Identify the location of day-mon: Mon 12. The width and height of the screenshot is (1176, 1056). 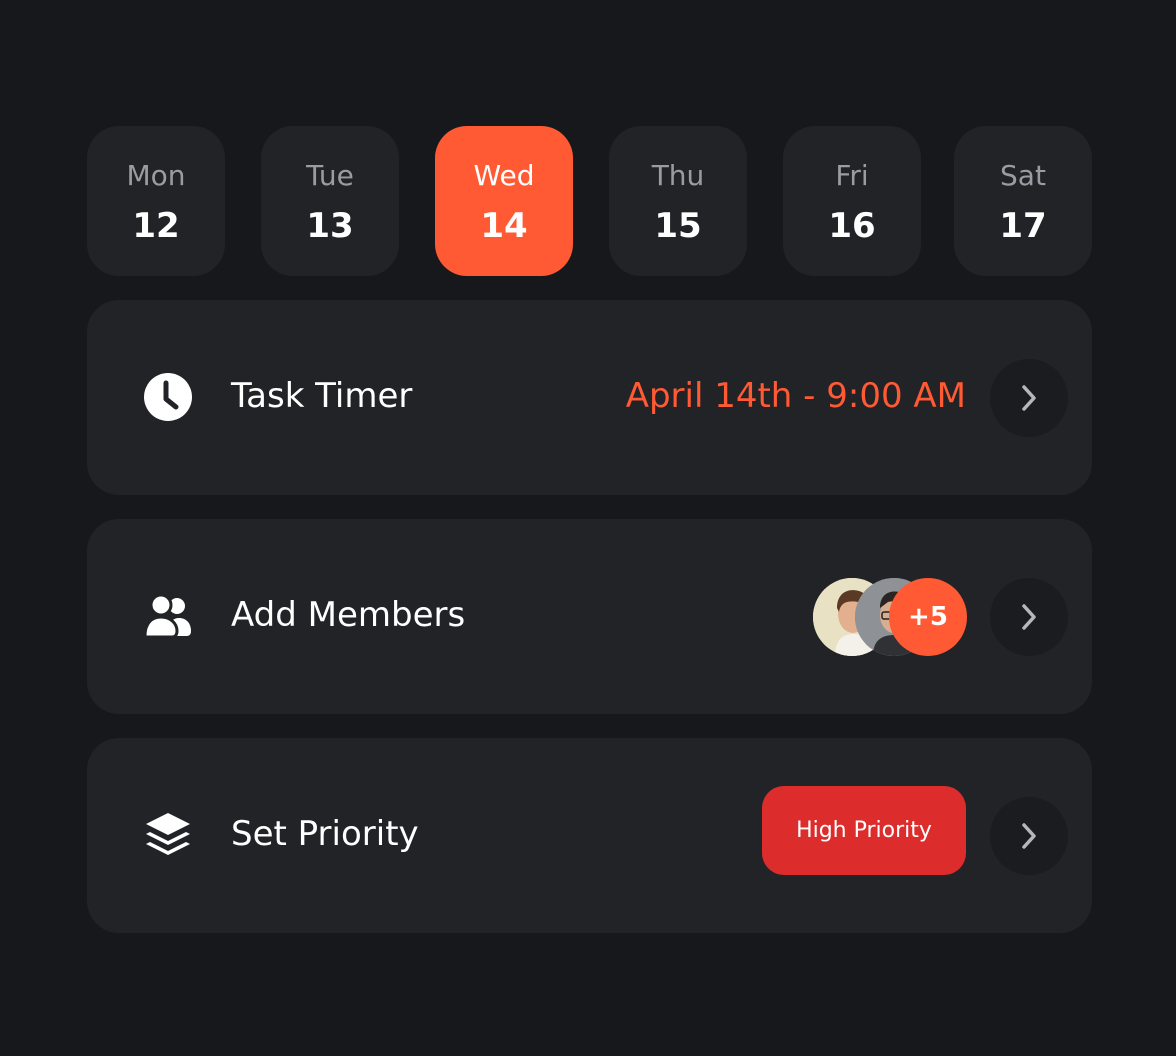
(156, 201).